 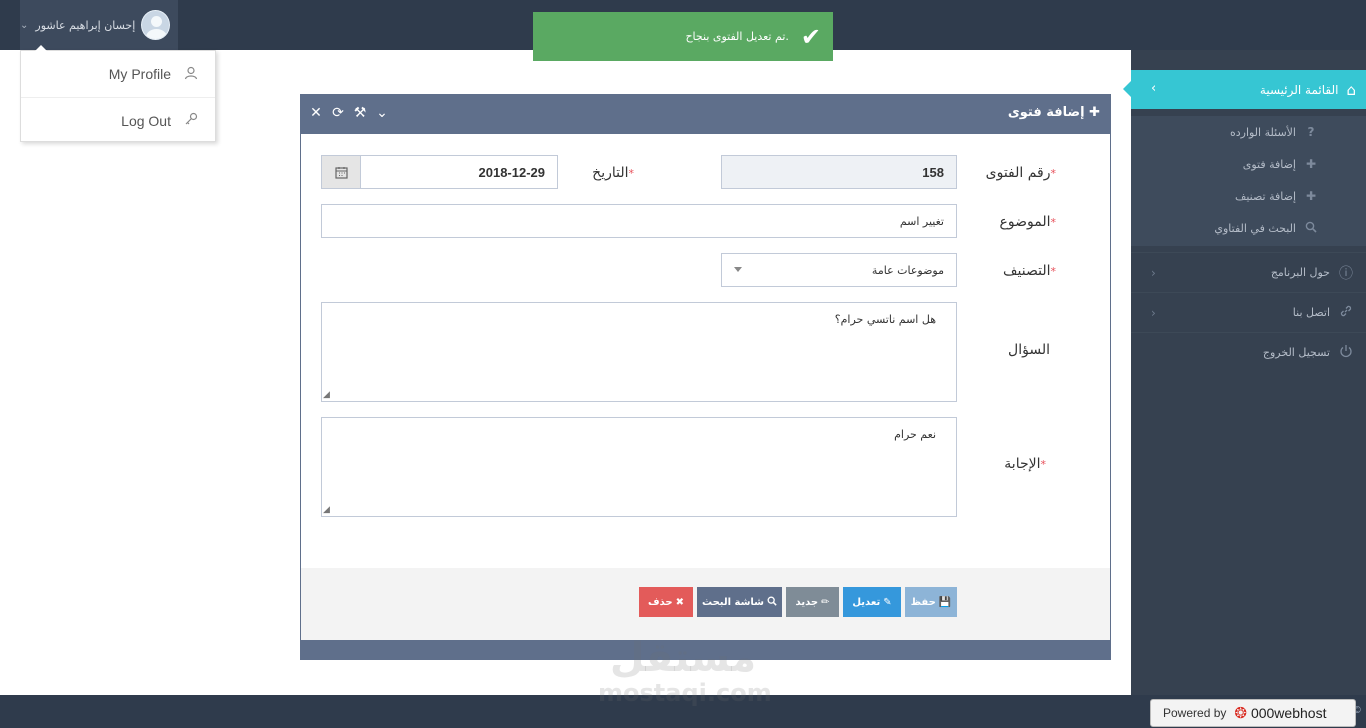 What do you see at coordinates (839, 172) in the screenshot?
I see `fatwa-number-field: 158` at bounding box center [839, 172].